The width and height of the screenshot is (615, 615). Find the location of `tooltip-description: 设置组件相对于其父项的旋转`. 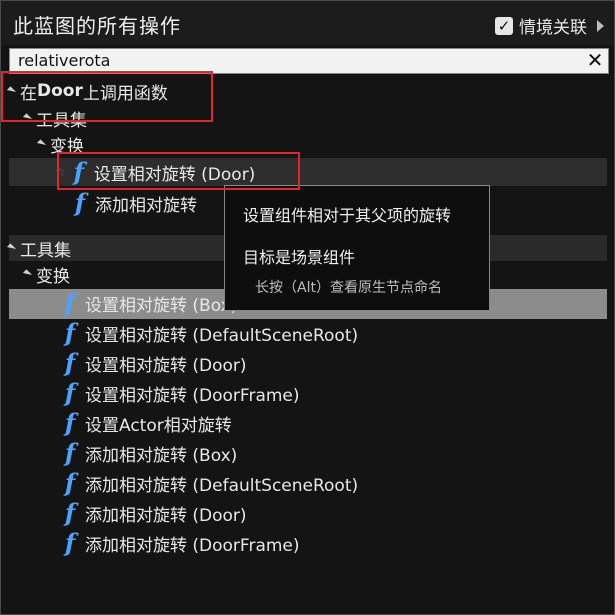

tooltip-description: 设置组件相对于其父项的旋转 is located at coordinates (347, 215).